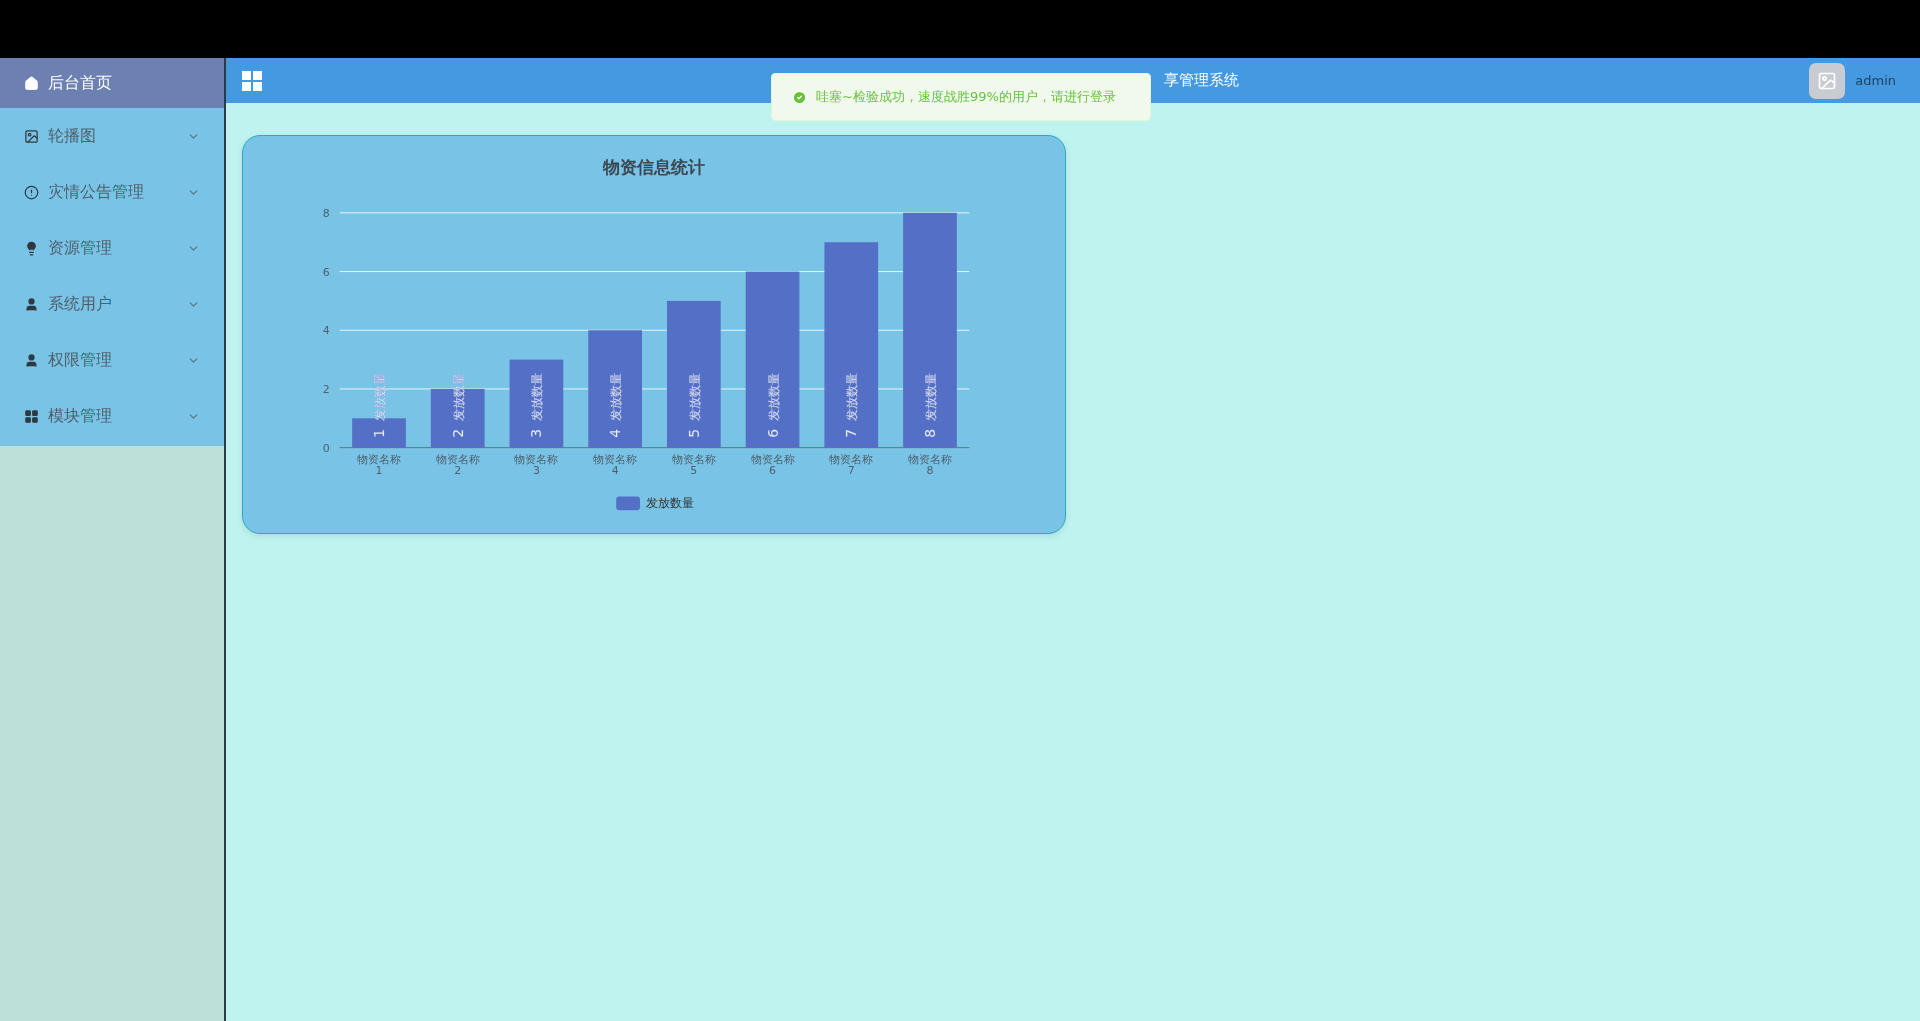 The height and width of the screenshot is (1021, 1920). I want to click on sidebar-item: 资源管理, so click(112, 248).